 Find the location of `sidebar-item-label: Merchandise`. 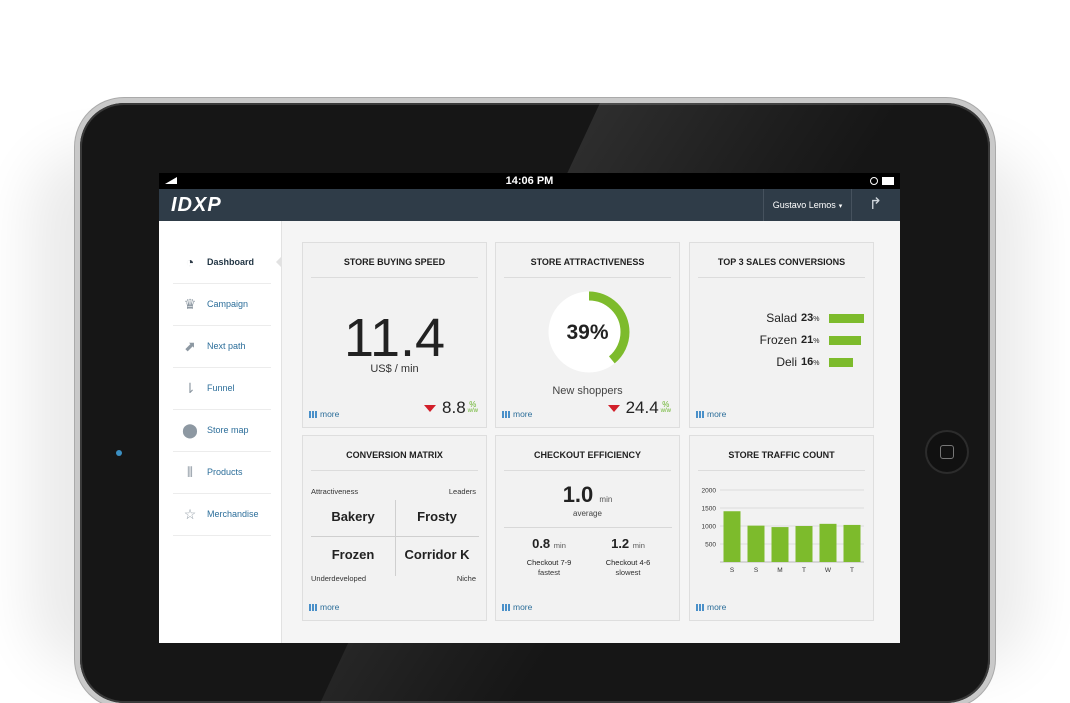

sidebar-item-label: Merchandise is located at coordinates (233, 514).